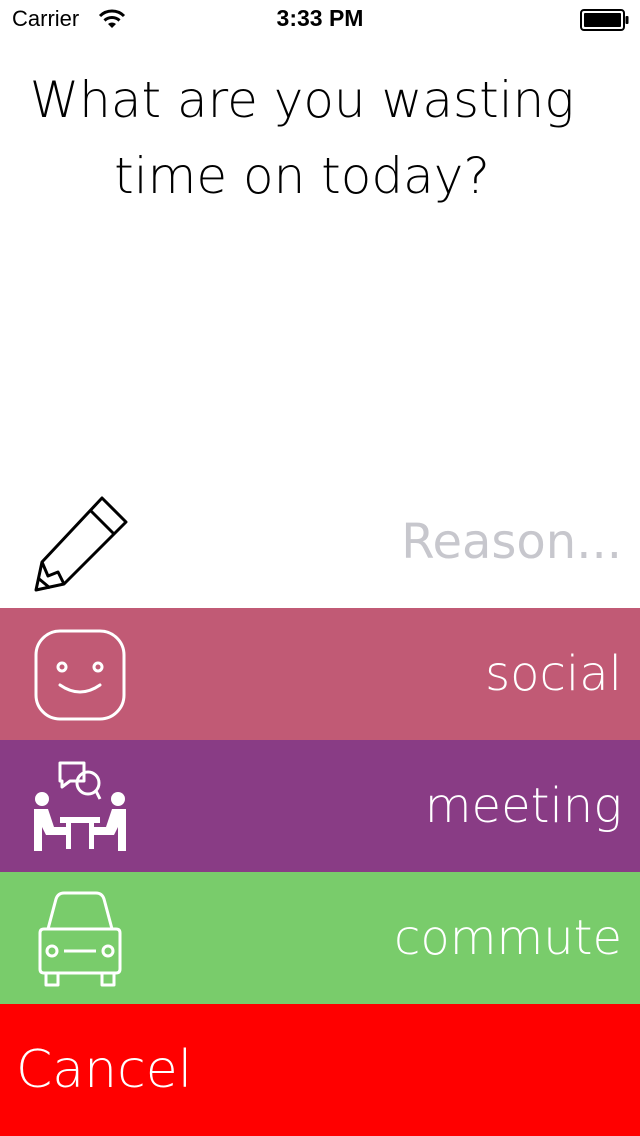  Describe the element at coordinates (402, 542) in the screenshot. I see `reason-input` at that location.